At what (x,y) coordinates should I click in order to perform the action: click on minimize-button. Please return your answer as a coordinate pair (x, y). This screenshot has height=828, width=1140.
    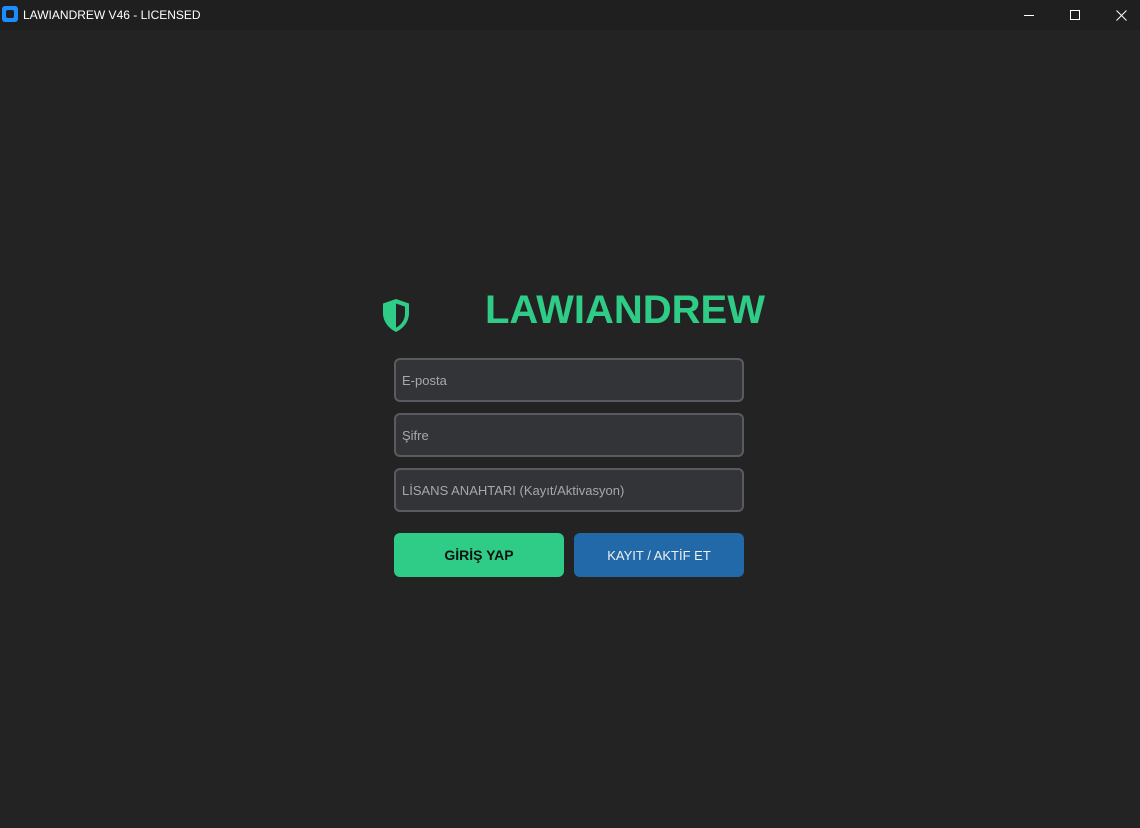
    Looking at the image, I should click on (1029, 15).